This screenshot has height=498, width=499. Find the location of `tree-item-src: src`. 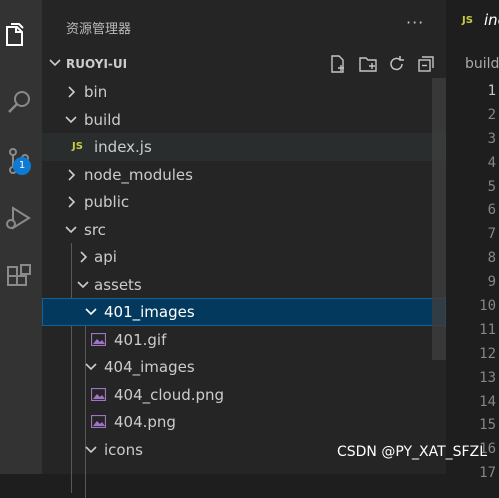

tree-item-src: src is located at coordinates (244, 230).